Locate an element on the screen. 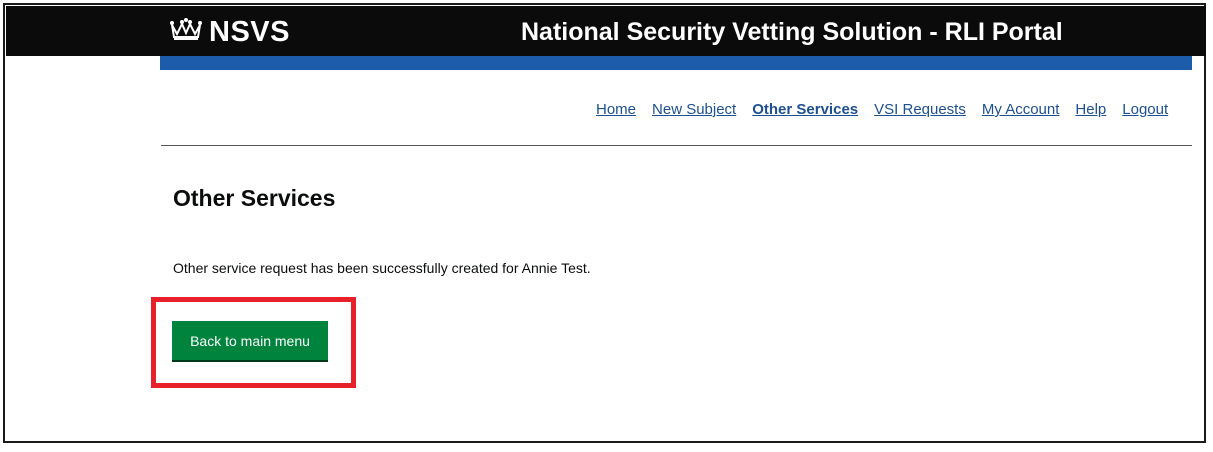  nav-link-home: Home is located at coordinates (616, 109).